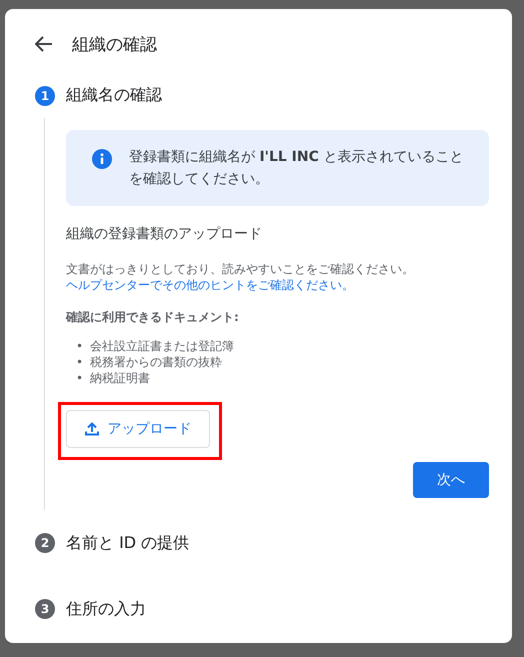 The height and width of the screenshot is (657, 524). I want to click on upload-icon, so click(91, 429).